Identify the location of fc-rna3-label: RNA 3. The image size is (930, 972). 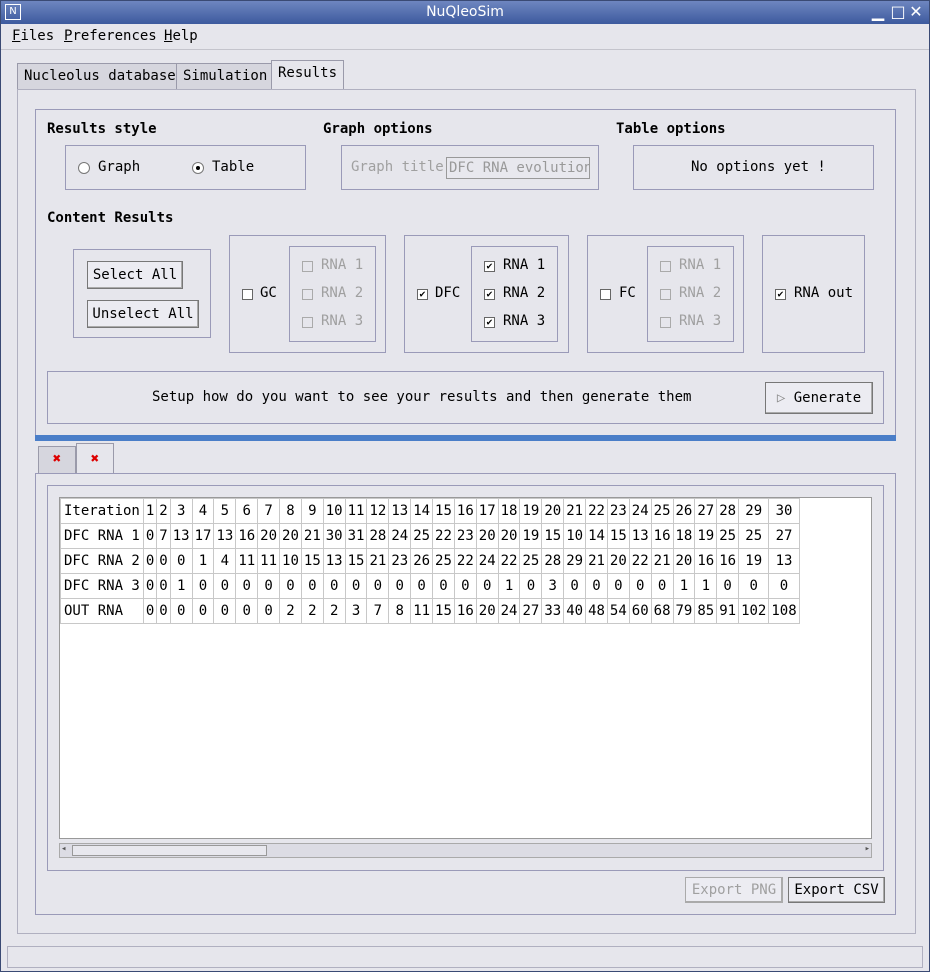
(700, 321).